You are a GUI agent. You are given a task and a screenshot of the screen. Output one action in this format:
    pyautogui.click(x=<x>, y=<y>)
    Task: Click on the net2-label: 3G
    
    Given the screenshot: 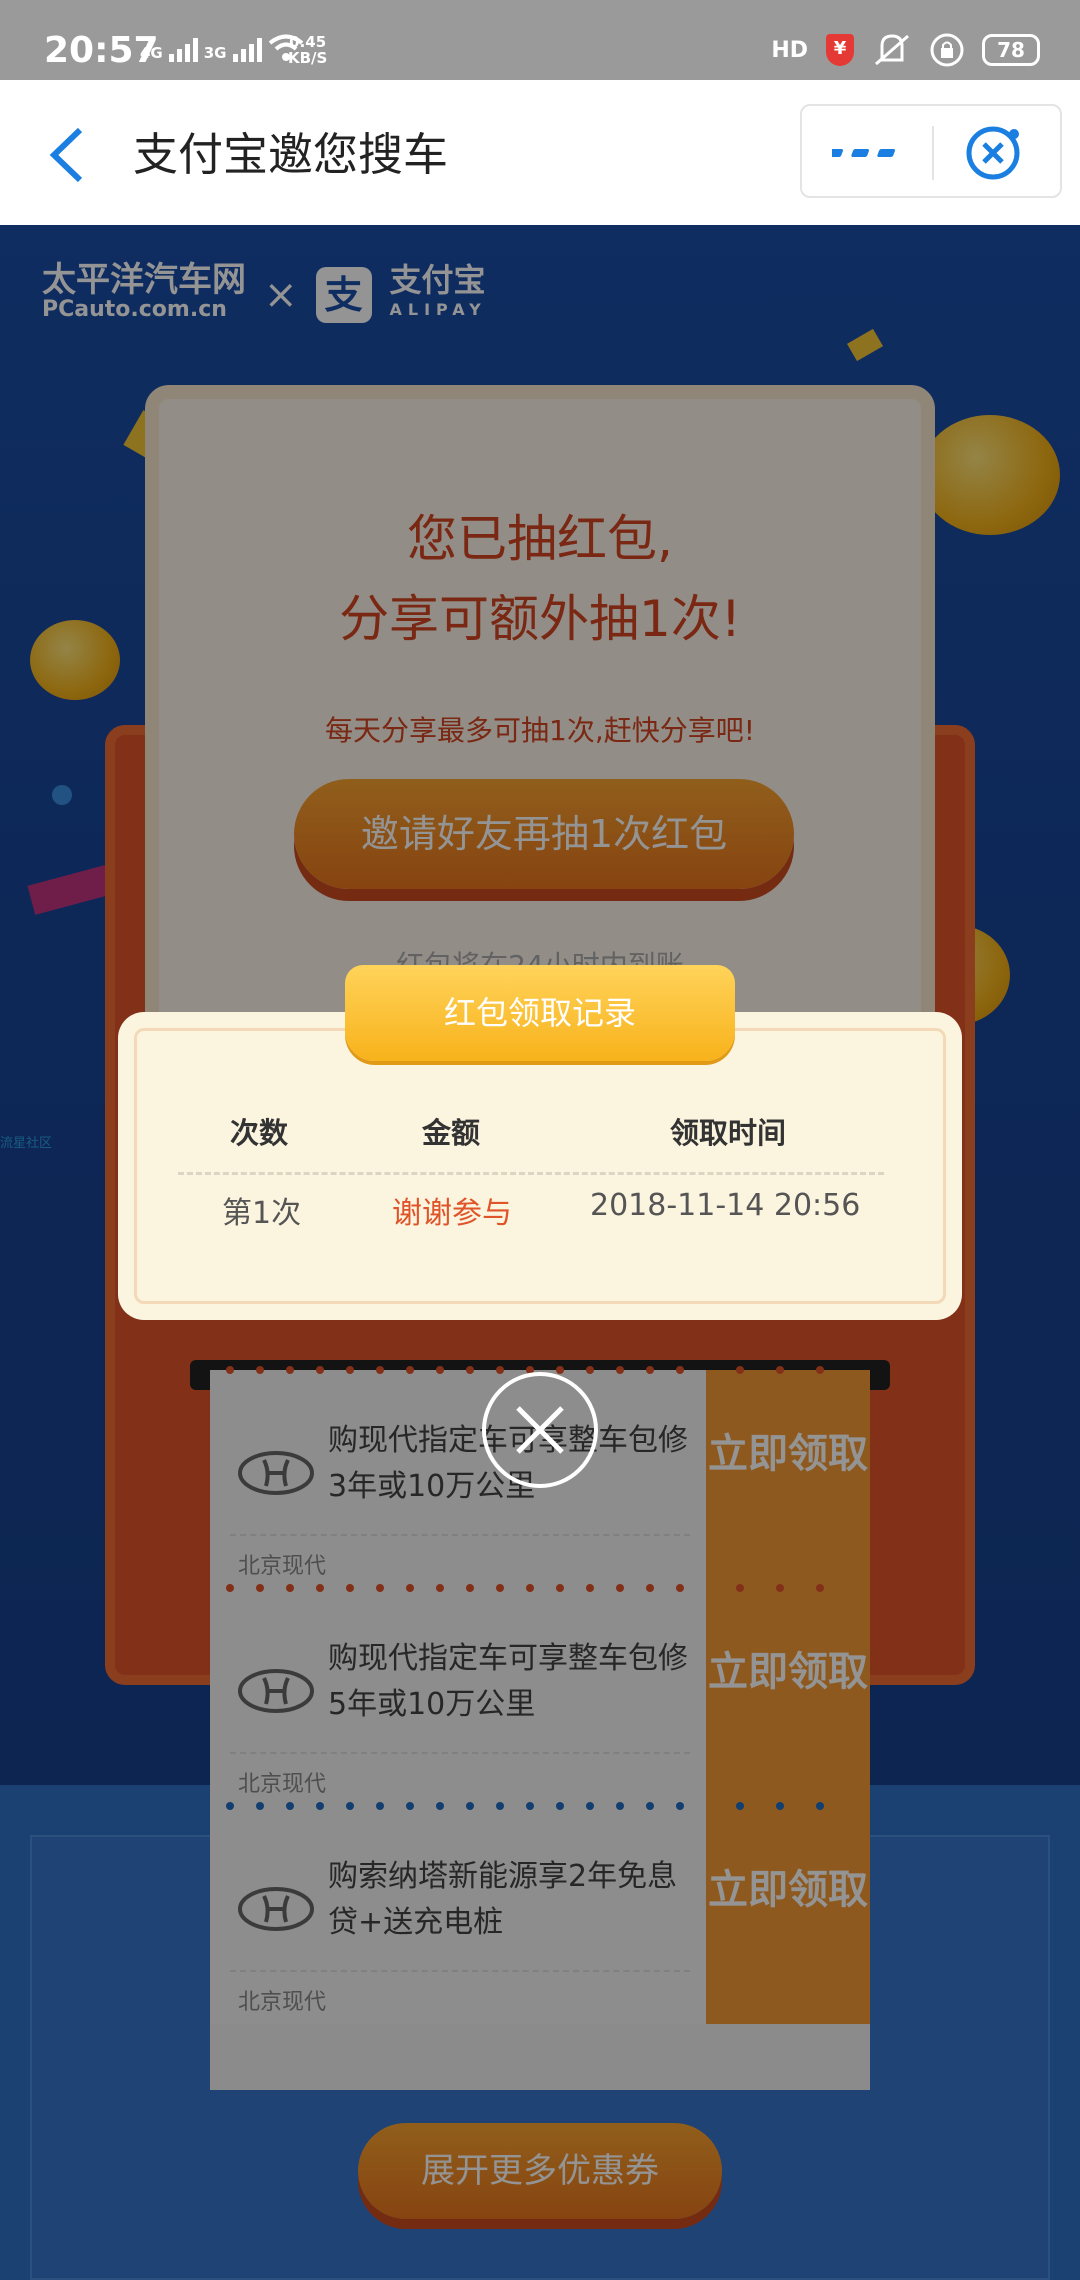 What is the action you would take?
    pyautogui.click(x=215, y=53)
    